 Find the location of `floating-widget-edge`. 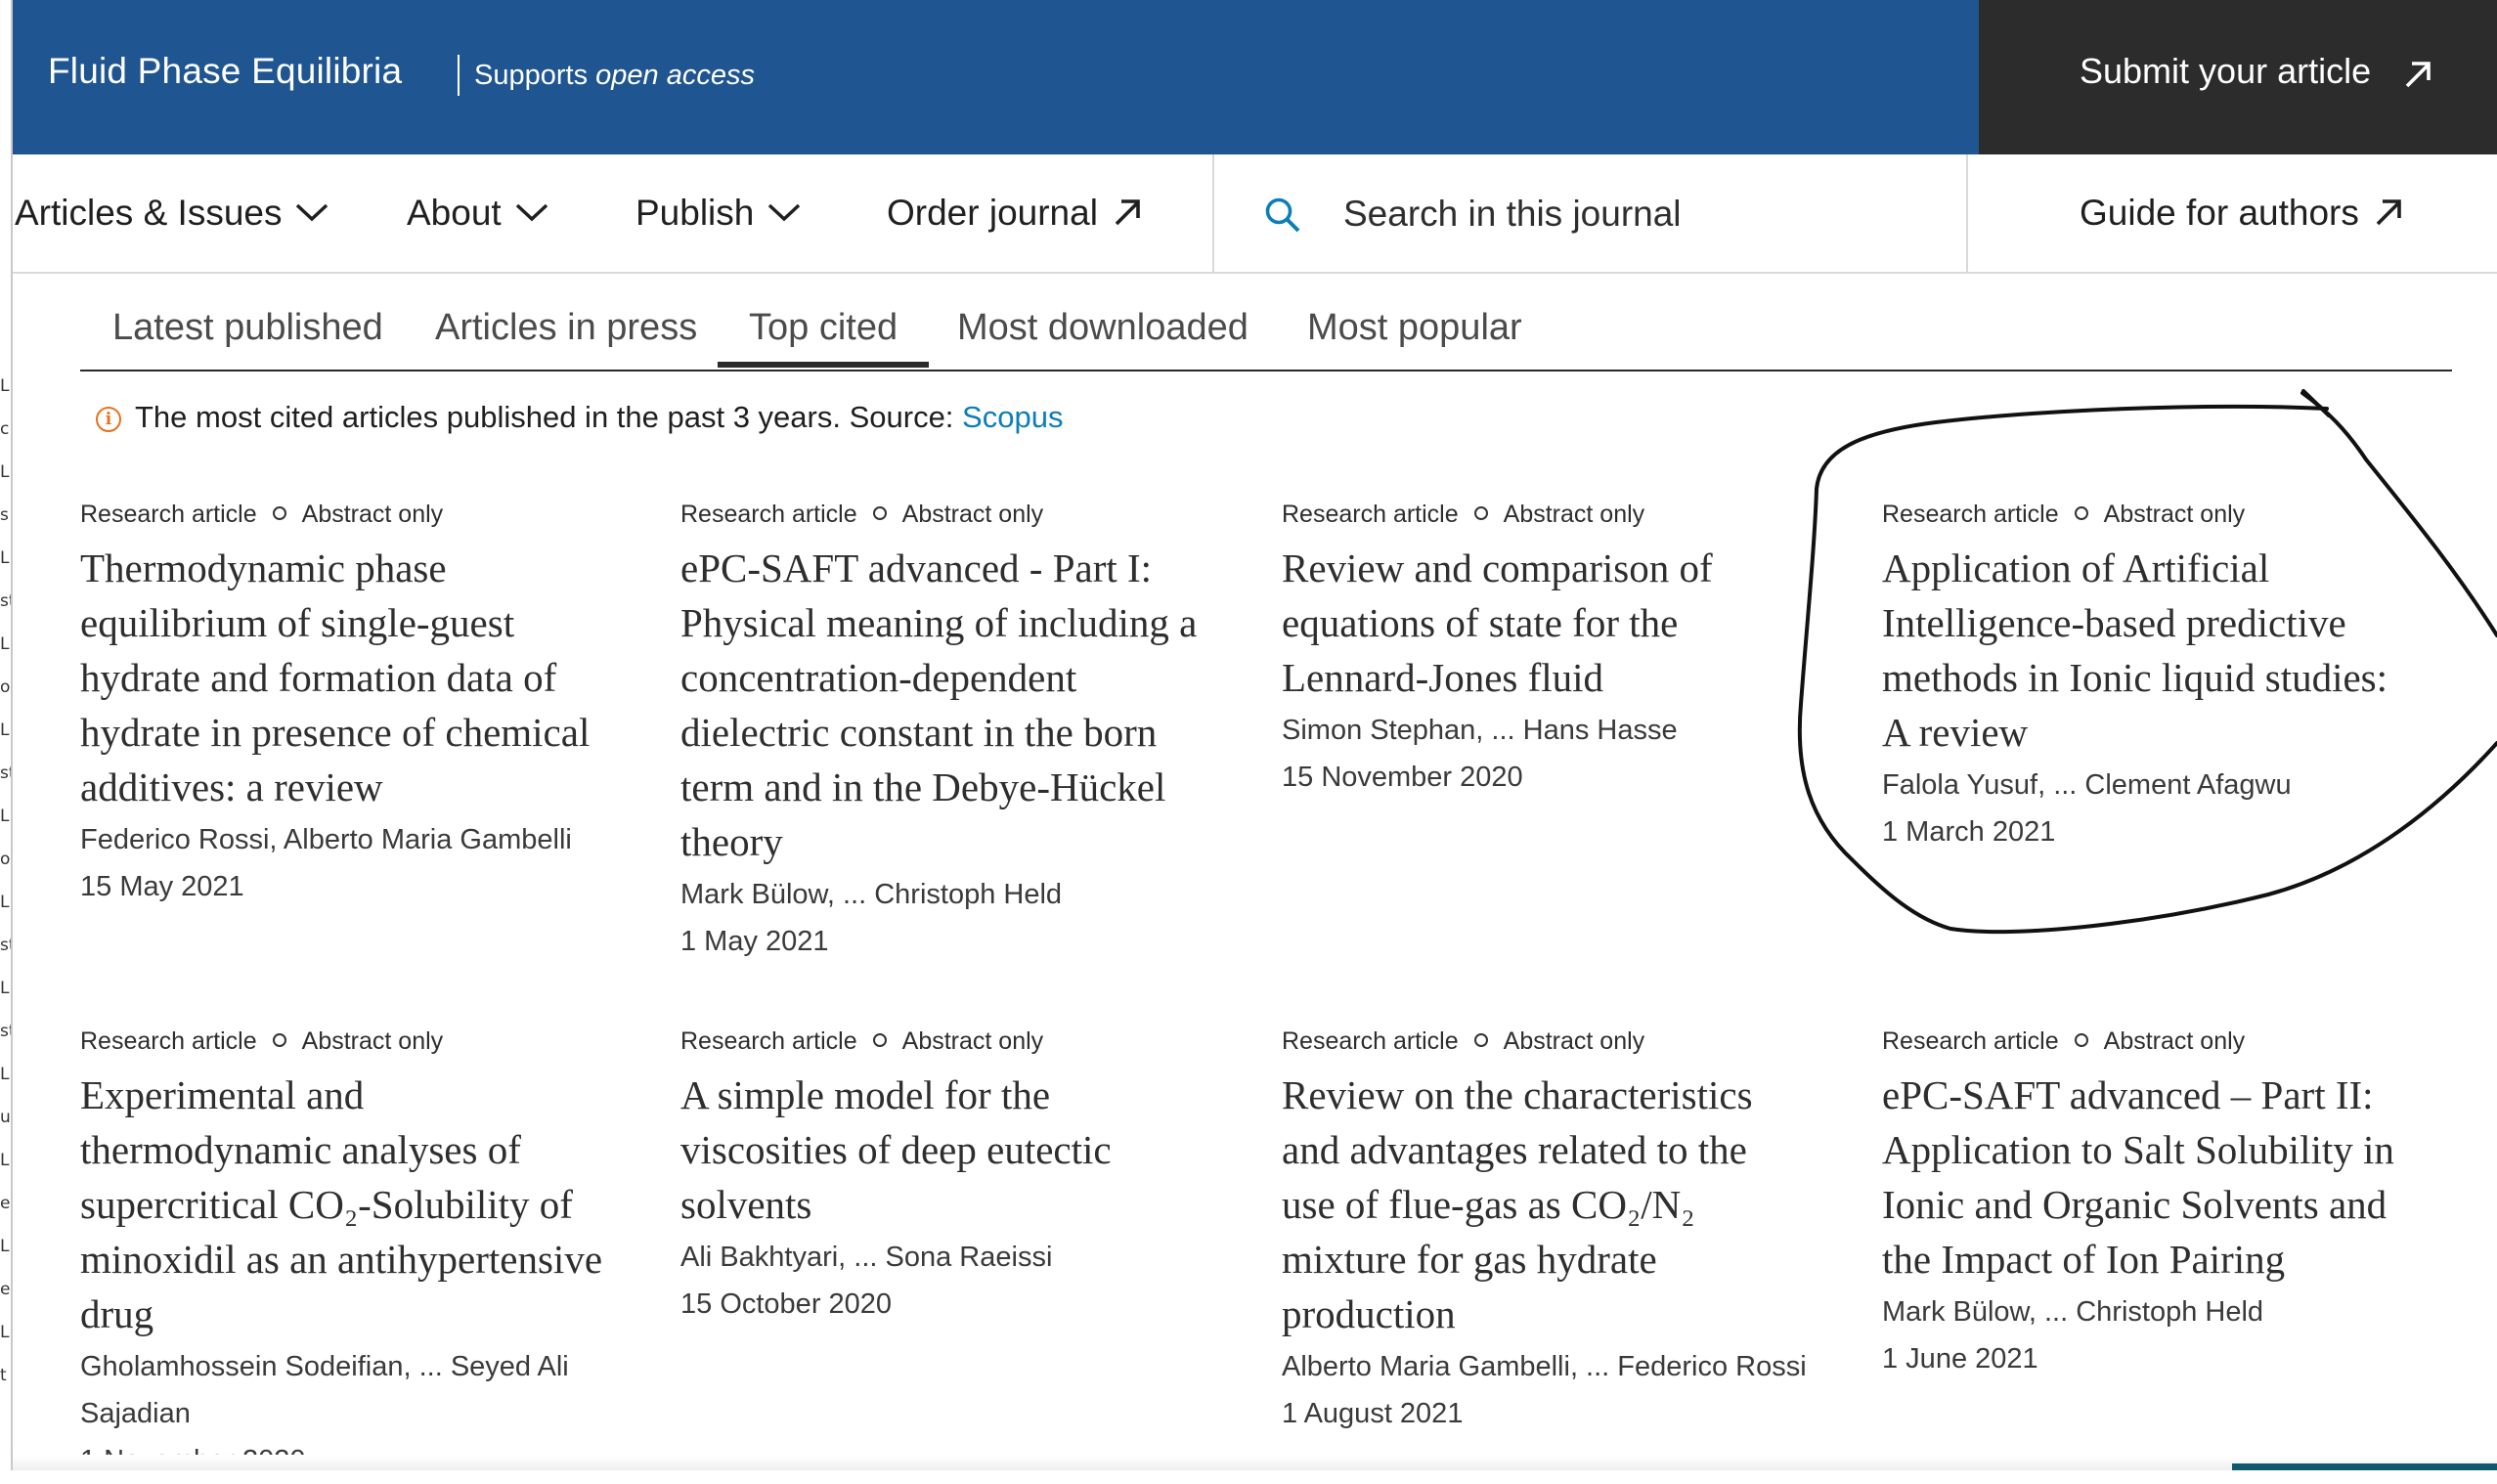

floating-widget-edge is located at coordinates (2364, 1466).